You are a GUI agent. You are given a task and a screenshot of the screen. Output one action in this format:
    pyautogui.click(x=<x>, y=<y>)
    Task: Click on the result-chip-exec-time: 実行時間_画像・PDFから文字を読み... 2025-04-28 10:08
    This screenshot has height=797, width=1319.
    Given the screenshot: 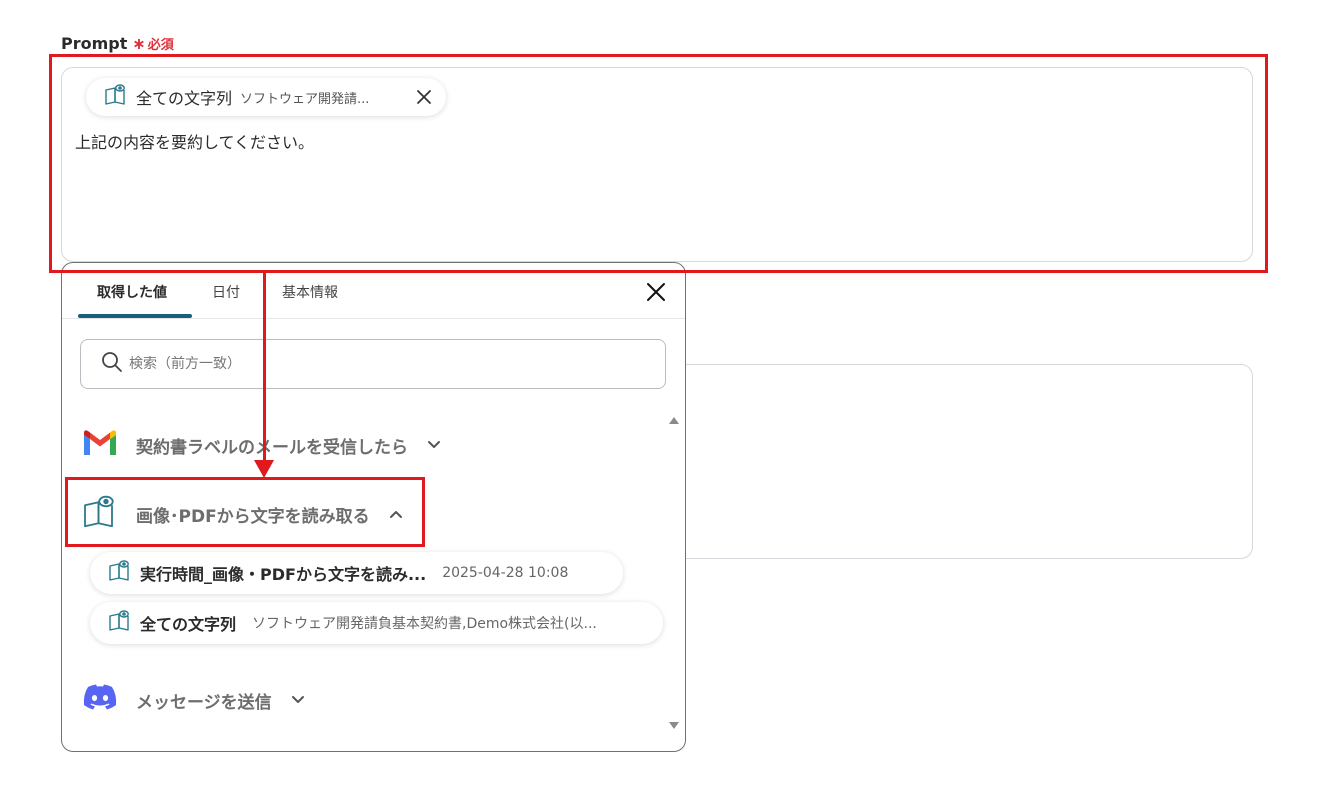 What is the action you would take?
    pyautogui.click(x=356, y=573)
    